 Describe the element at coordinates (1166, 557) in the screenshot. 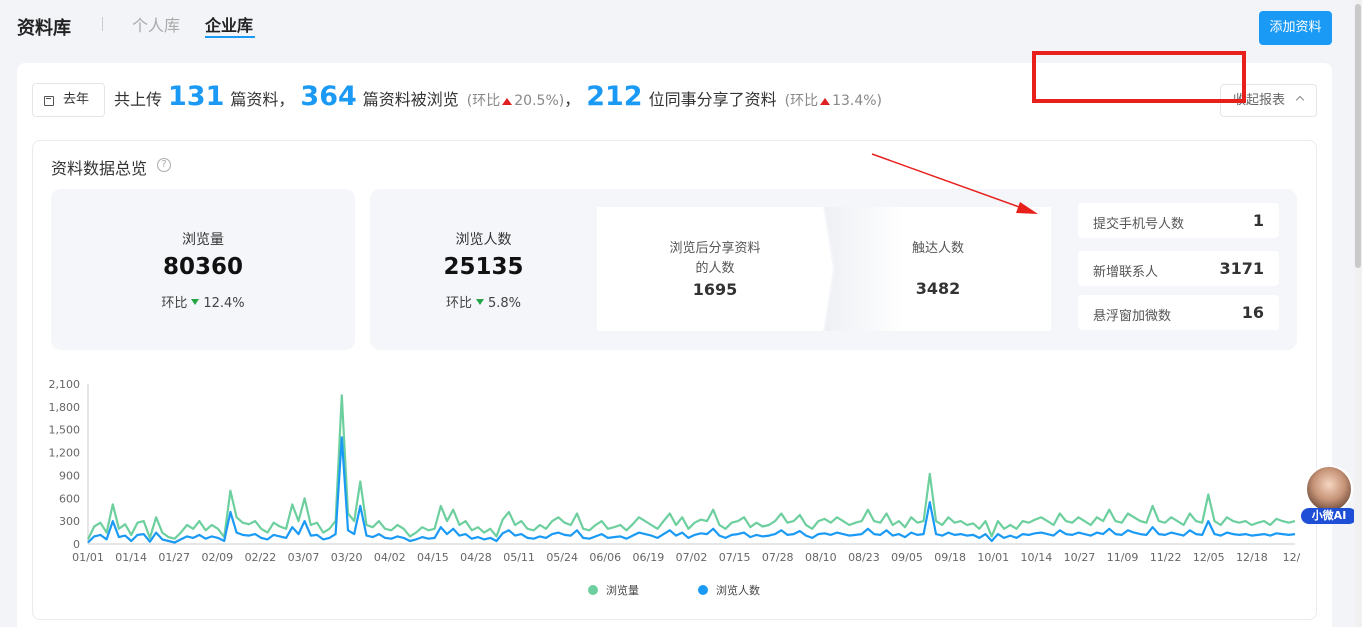

I see `x-tick-label: 11/22` at that location.